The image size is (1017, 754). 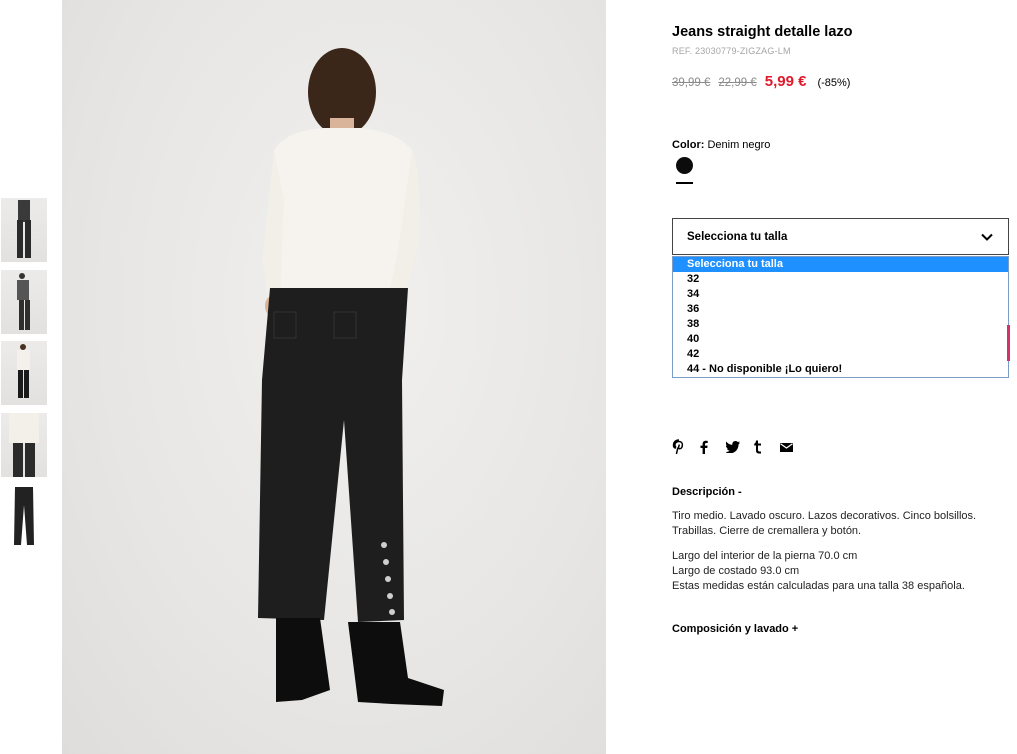 I want to click on share-icons-row, so click(x=739, y=447).